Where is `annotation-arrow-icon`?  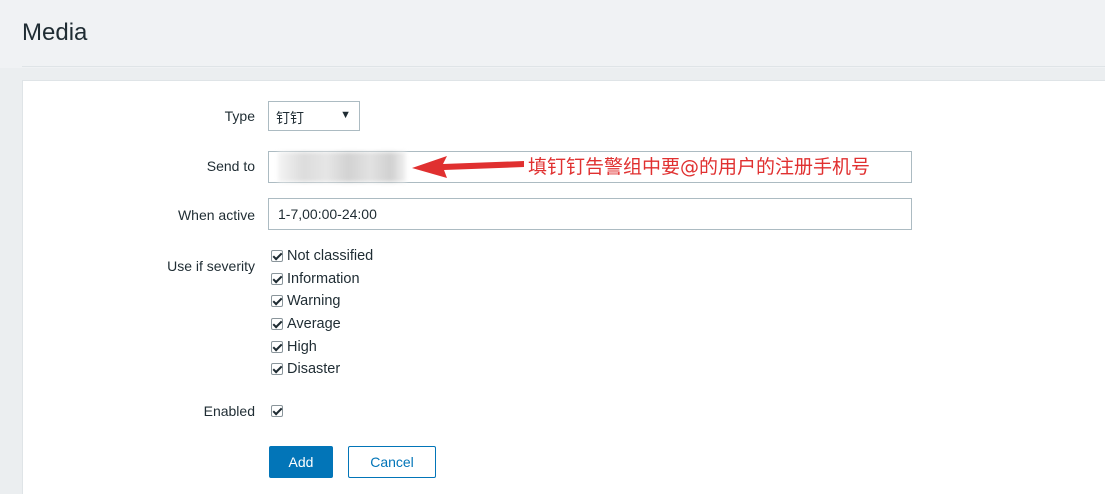 annotation-arrow-icon is located at coordinates (468, 167).